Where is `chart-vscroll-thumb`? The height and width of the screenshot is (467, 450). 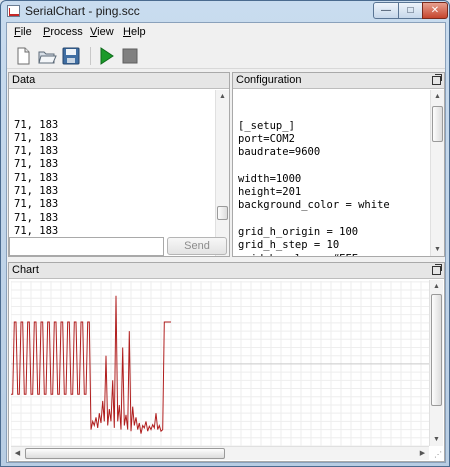
chart-vscroll-thumb is located at coordinates (436, 350).